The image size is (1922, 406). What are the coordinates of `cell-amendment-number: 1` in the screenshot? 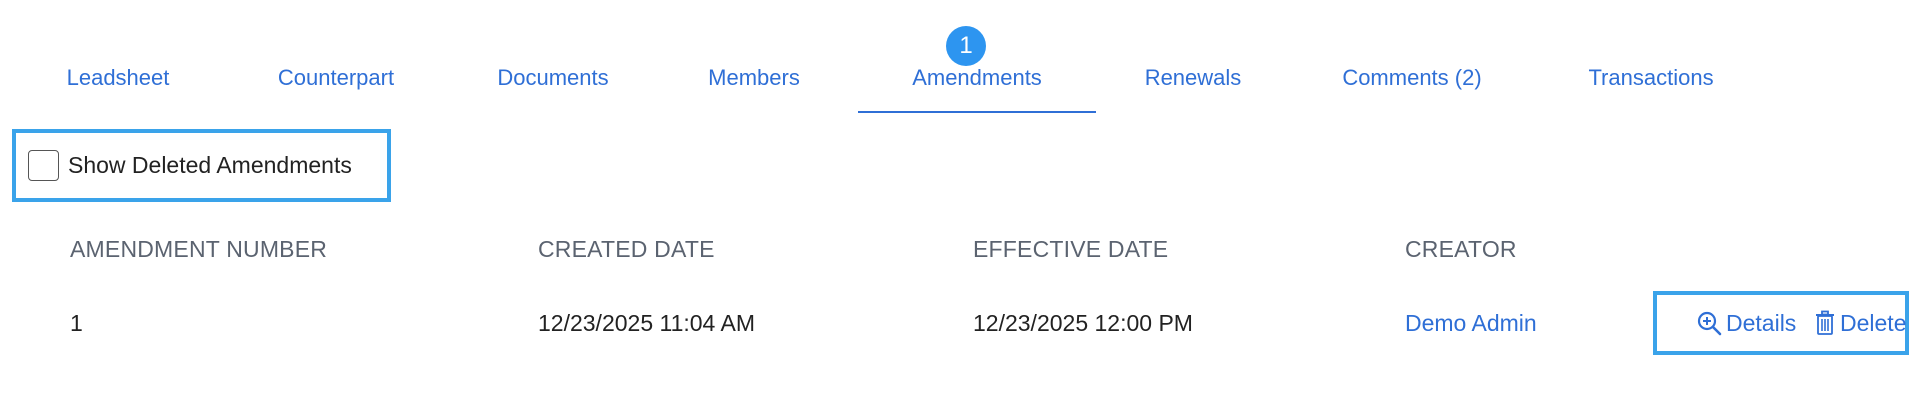 It's located at (76, 323).